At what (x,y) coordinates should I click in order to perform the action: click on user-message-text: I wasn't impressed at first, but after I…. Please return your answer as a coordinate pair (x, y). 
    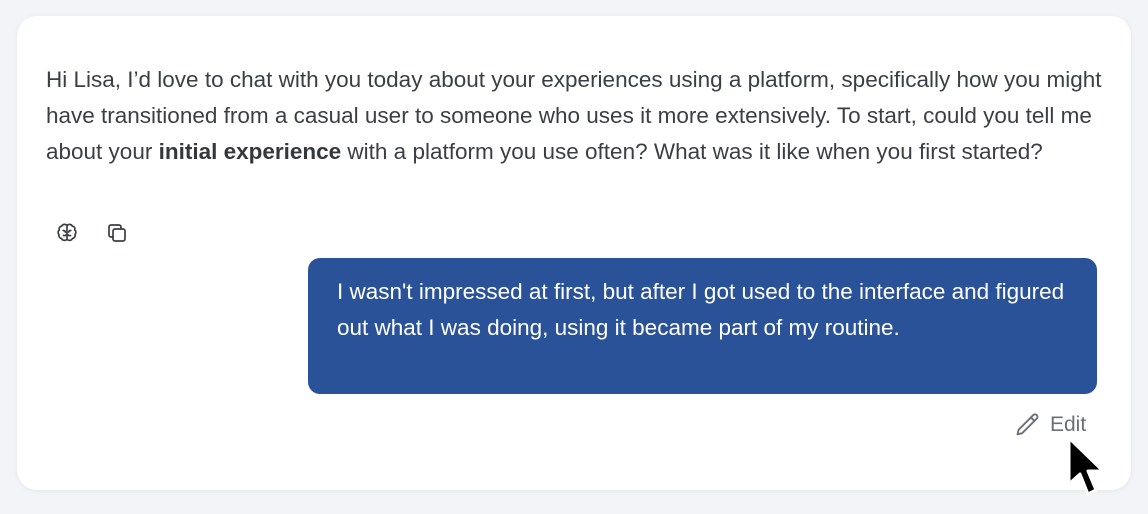
    Looking at the image, I should click on (701, 309).